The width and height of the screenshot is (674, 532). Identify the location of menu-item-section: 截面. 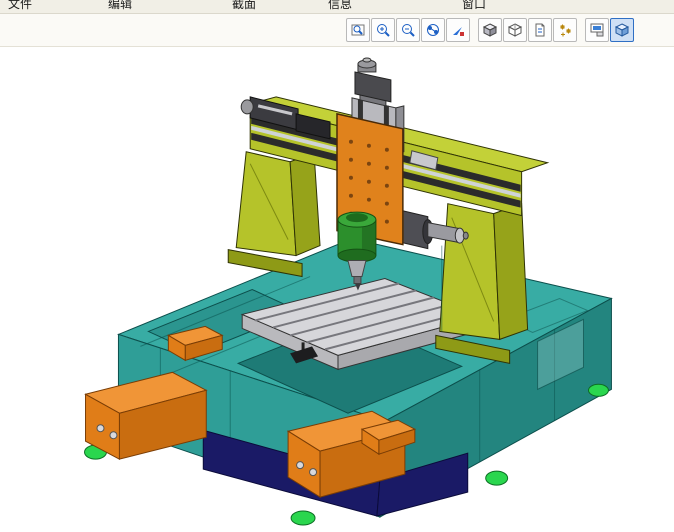
(244, 6).